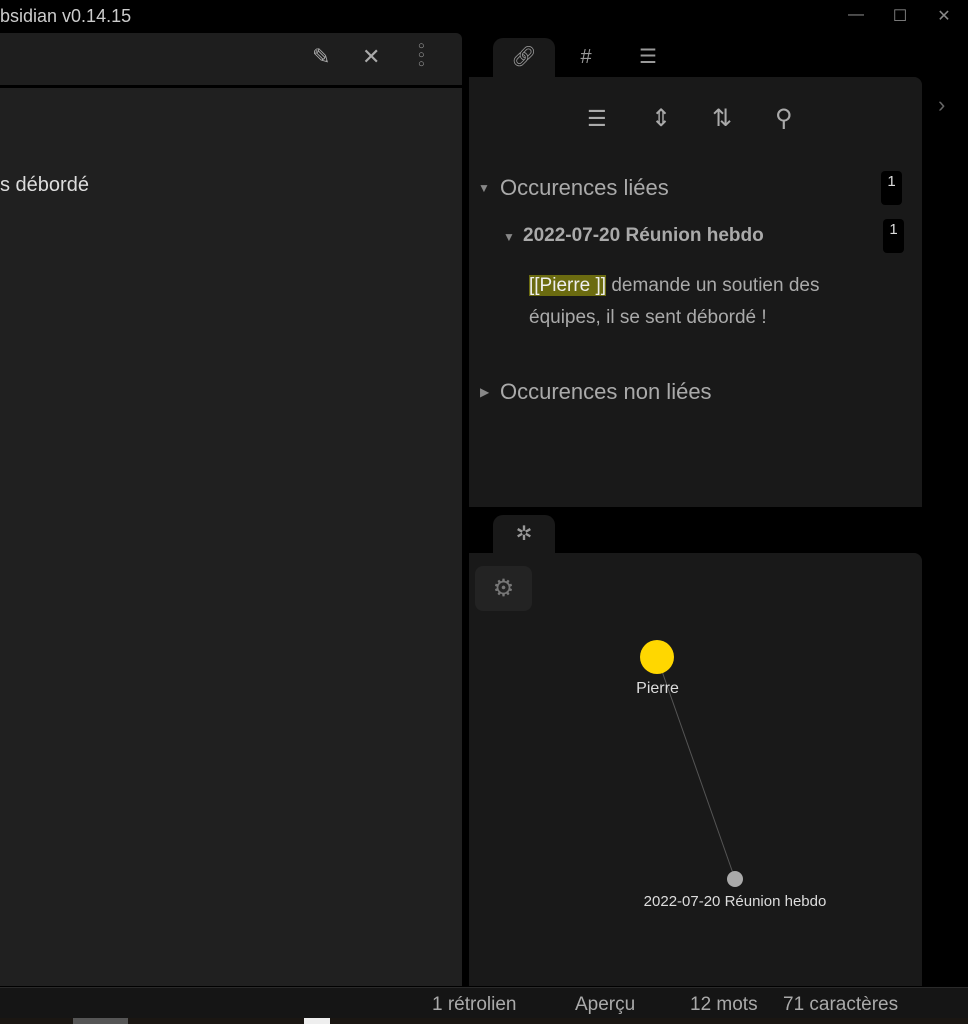 This screenshot has width=968, height=1024. What do you see at coordinates (643, 236) in the screenshot?
I see `file-title: 2022-07-20 Réunion hebdo` at bounding box center [643, 236].